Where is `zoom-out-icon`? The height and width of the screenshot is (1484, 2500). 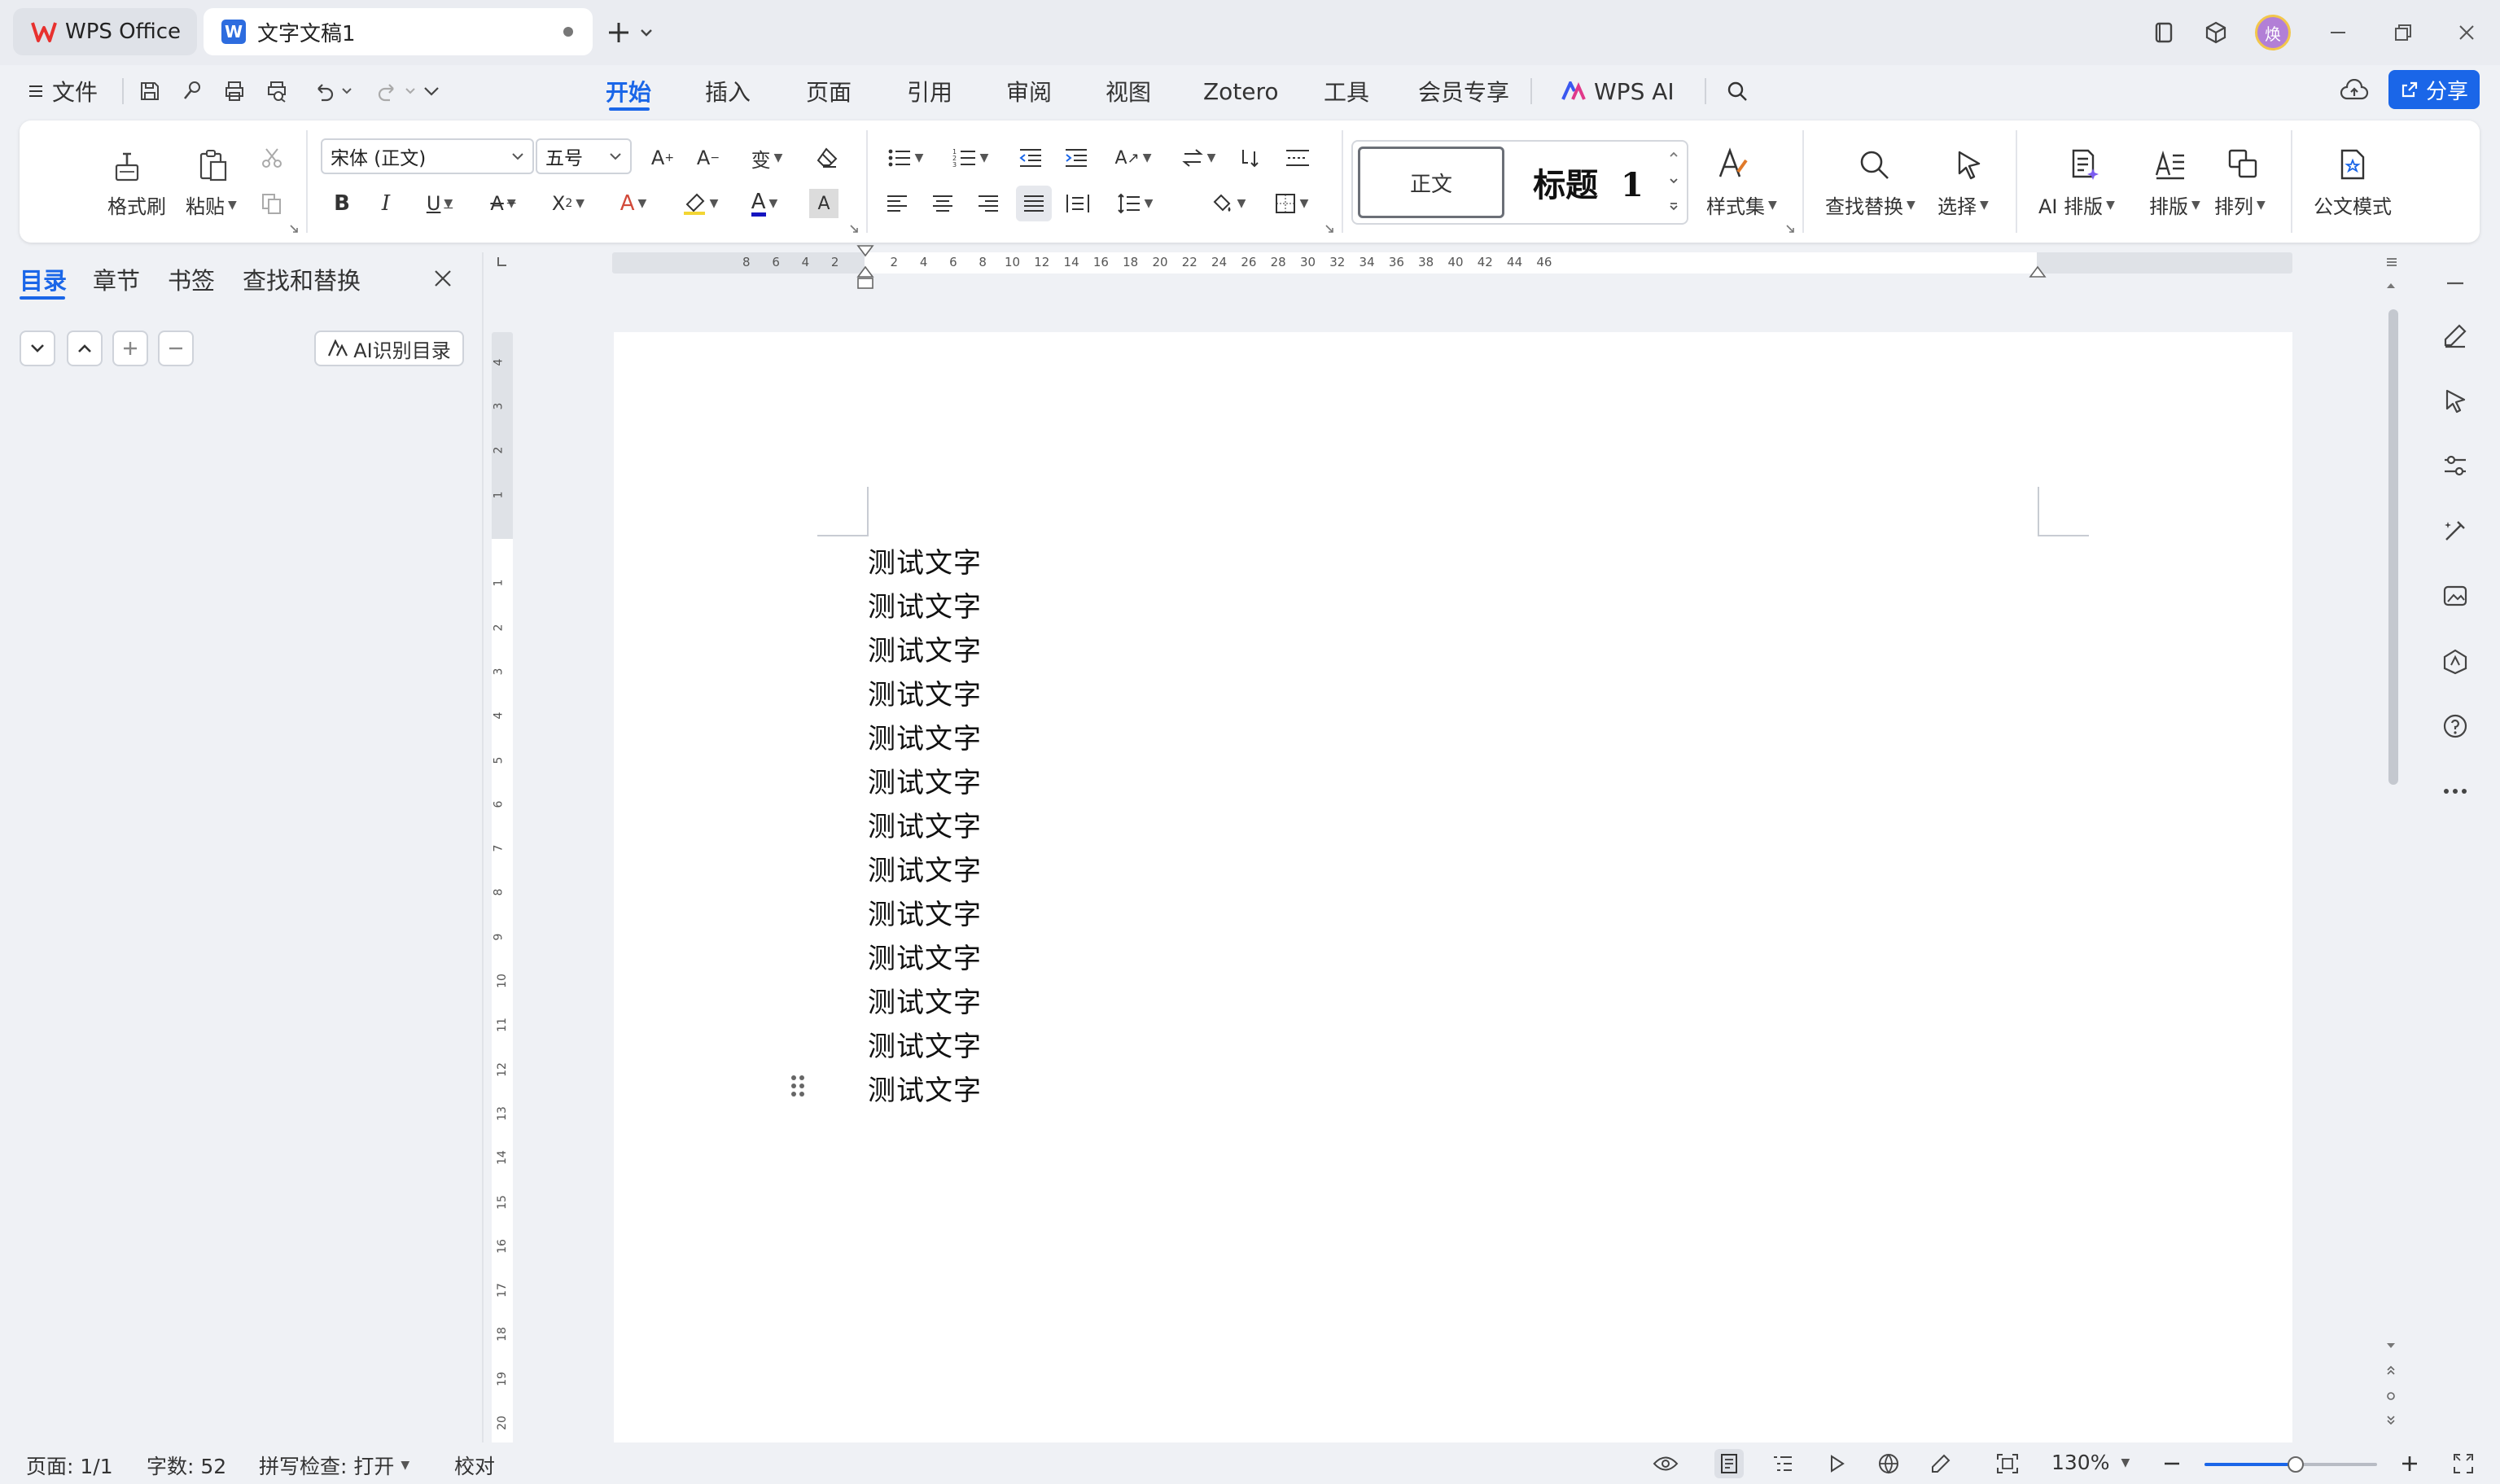
zoom-out-icon is located at coordinates (2172, 1464).